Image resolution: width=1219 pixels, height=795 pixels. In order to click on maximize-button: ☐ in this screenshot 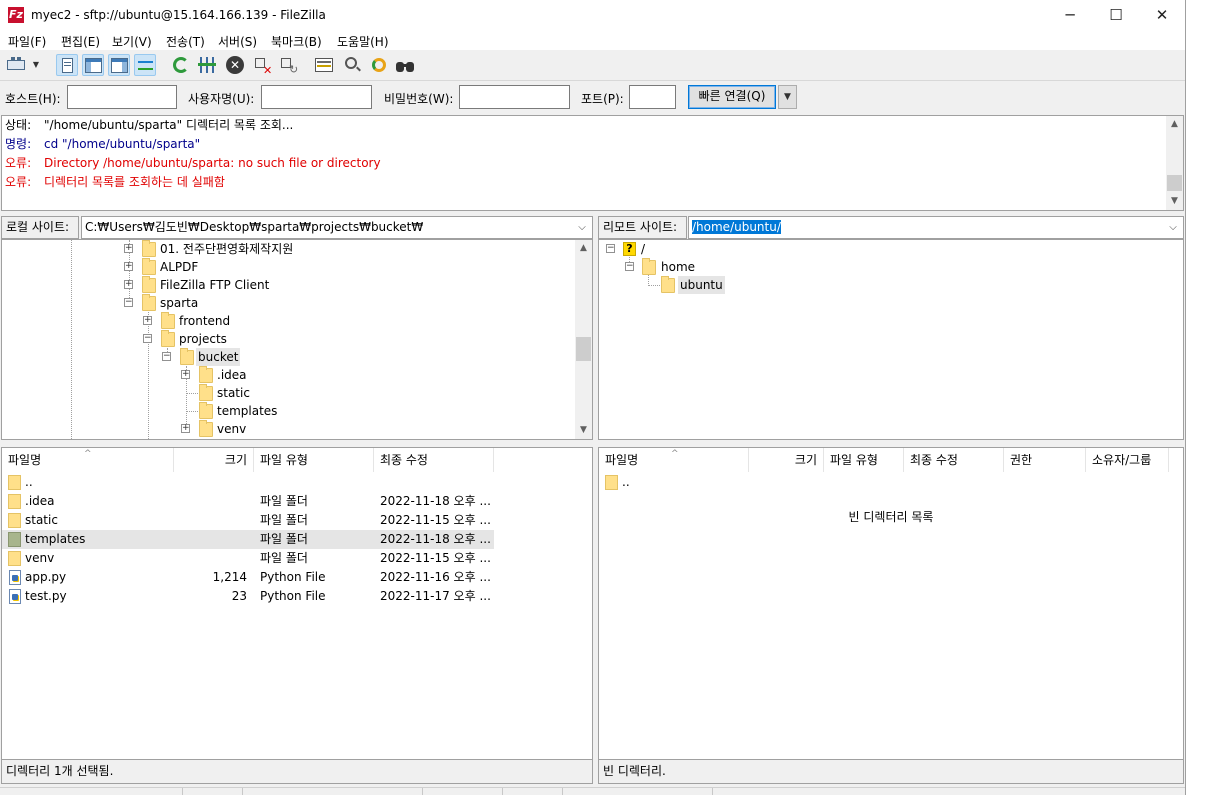, I will do `click(1116, 15)`.